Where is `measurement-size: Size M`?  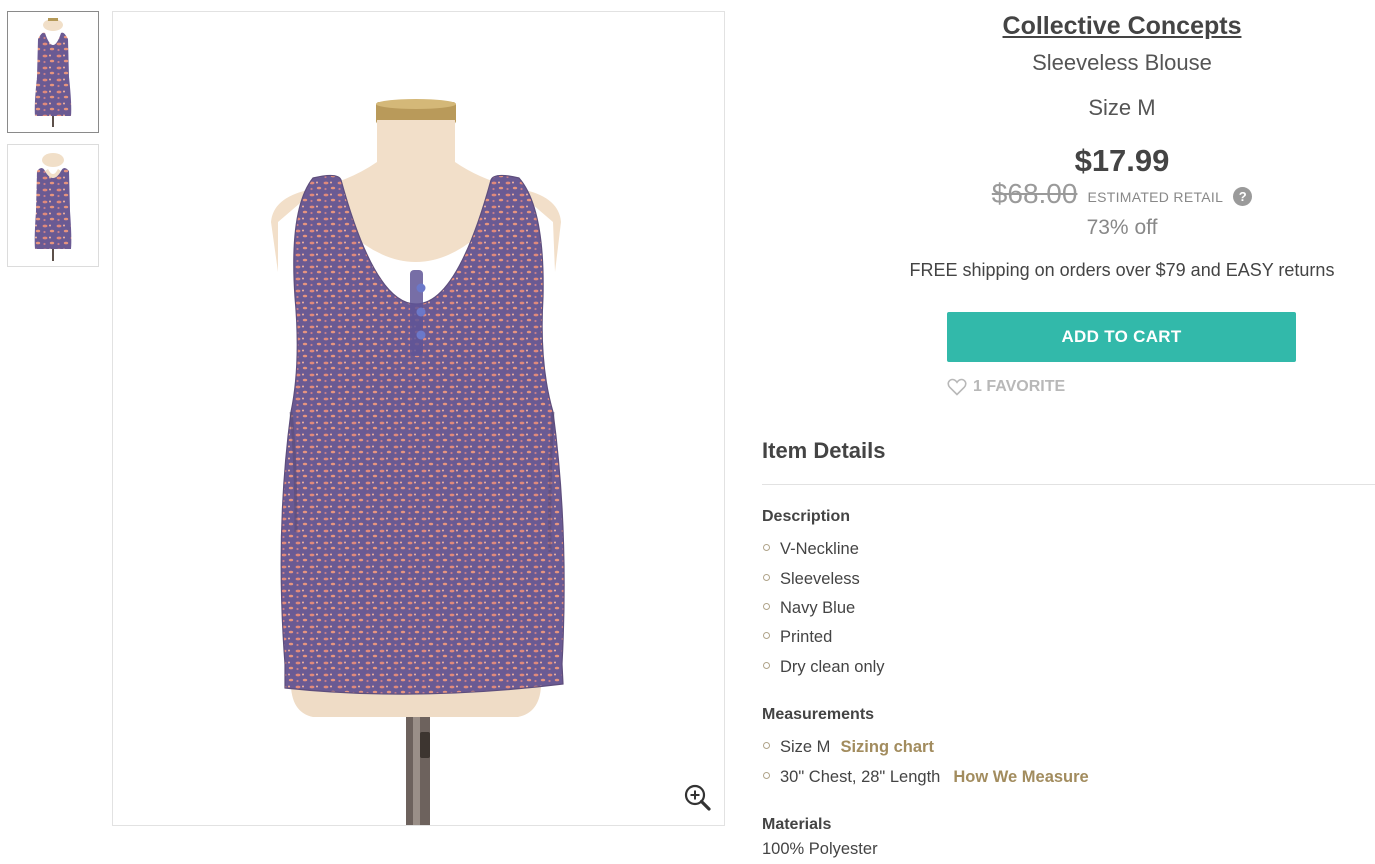 measurement-size: Size M is located at coordinates (805, 747).